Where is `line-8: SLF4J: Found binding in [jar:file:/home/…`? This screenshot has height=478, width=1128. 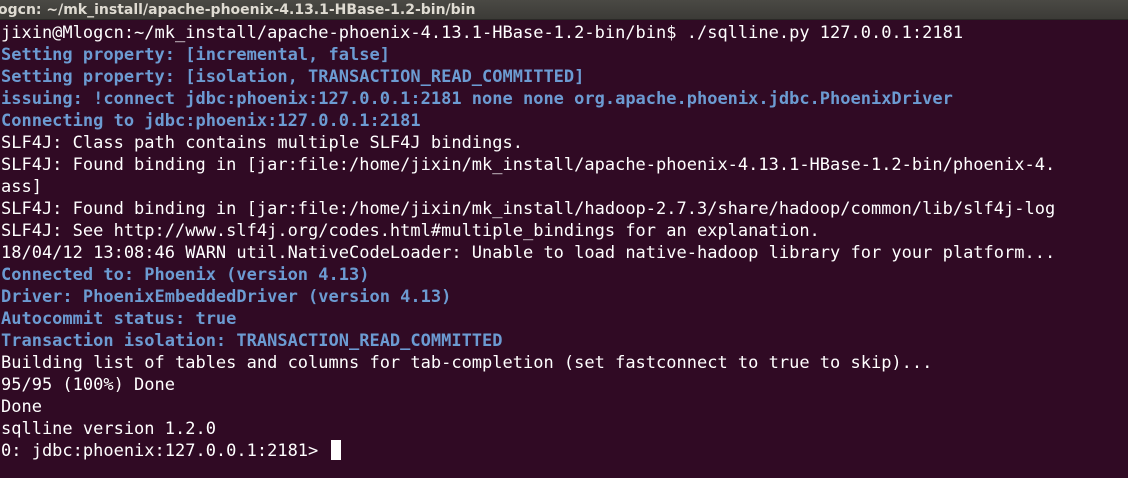 line-8: SLF4J: Found binding in [jar:file:/home/… is located at coordinates (528, 209).